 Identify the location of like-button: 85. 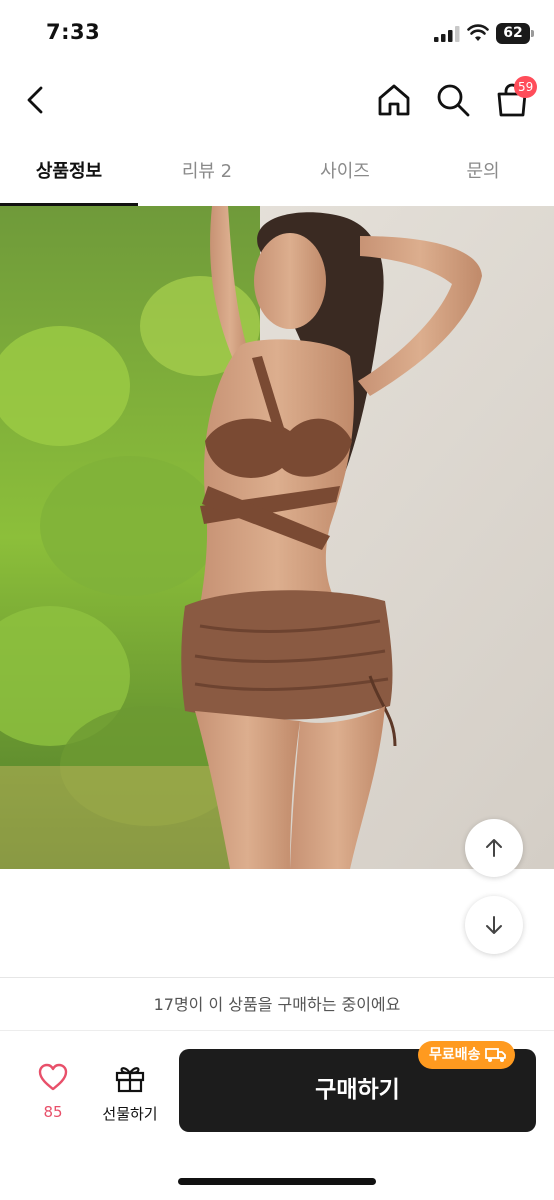
(53, 1095).